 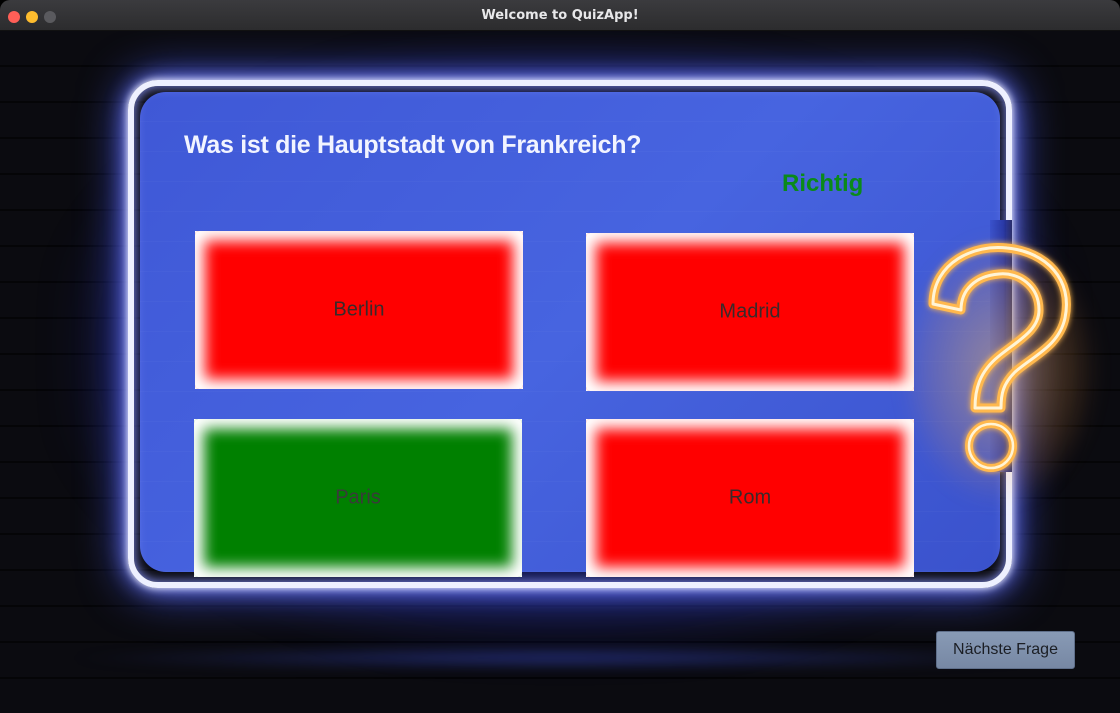 I want to click on answer-label: Berlin, so click(x=359, y=309).